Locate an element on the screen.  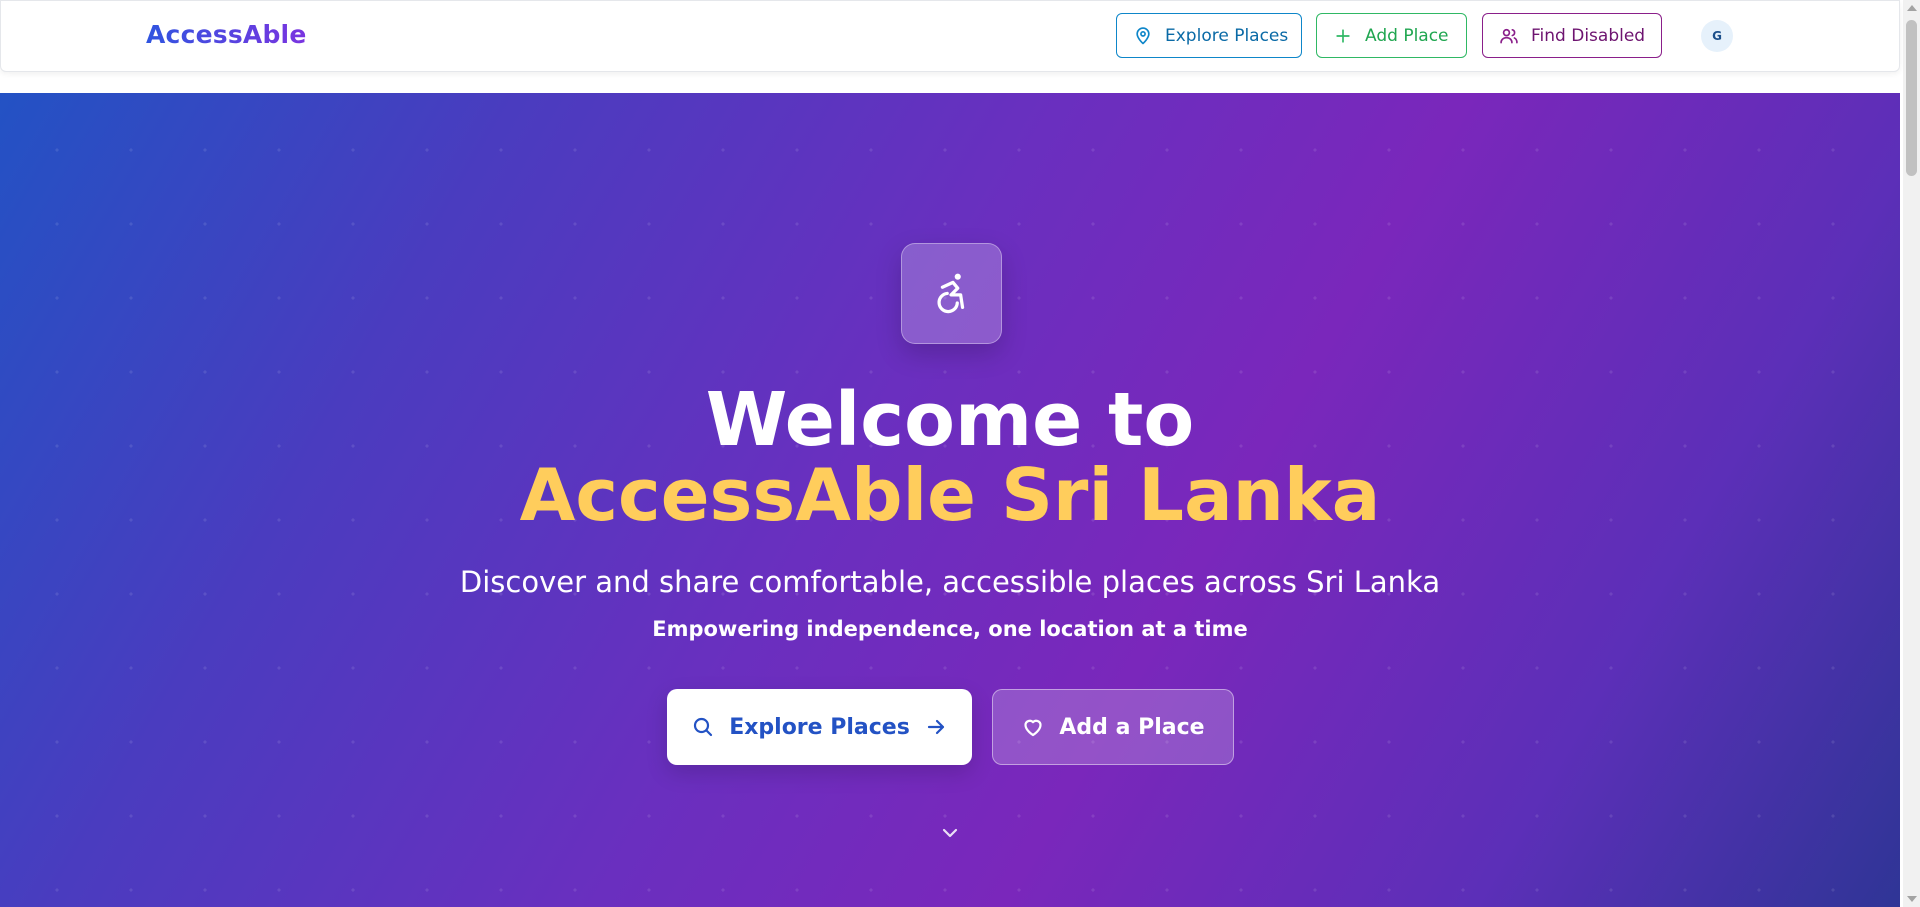
nav-find-disabled-button: Find Disabled is located at coordinates (1572, 35).